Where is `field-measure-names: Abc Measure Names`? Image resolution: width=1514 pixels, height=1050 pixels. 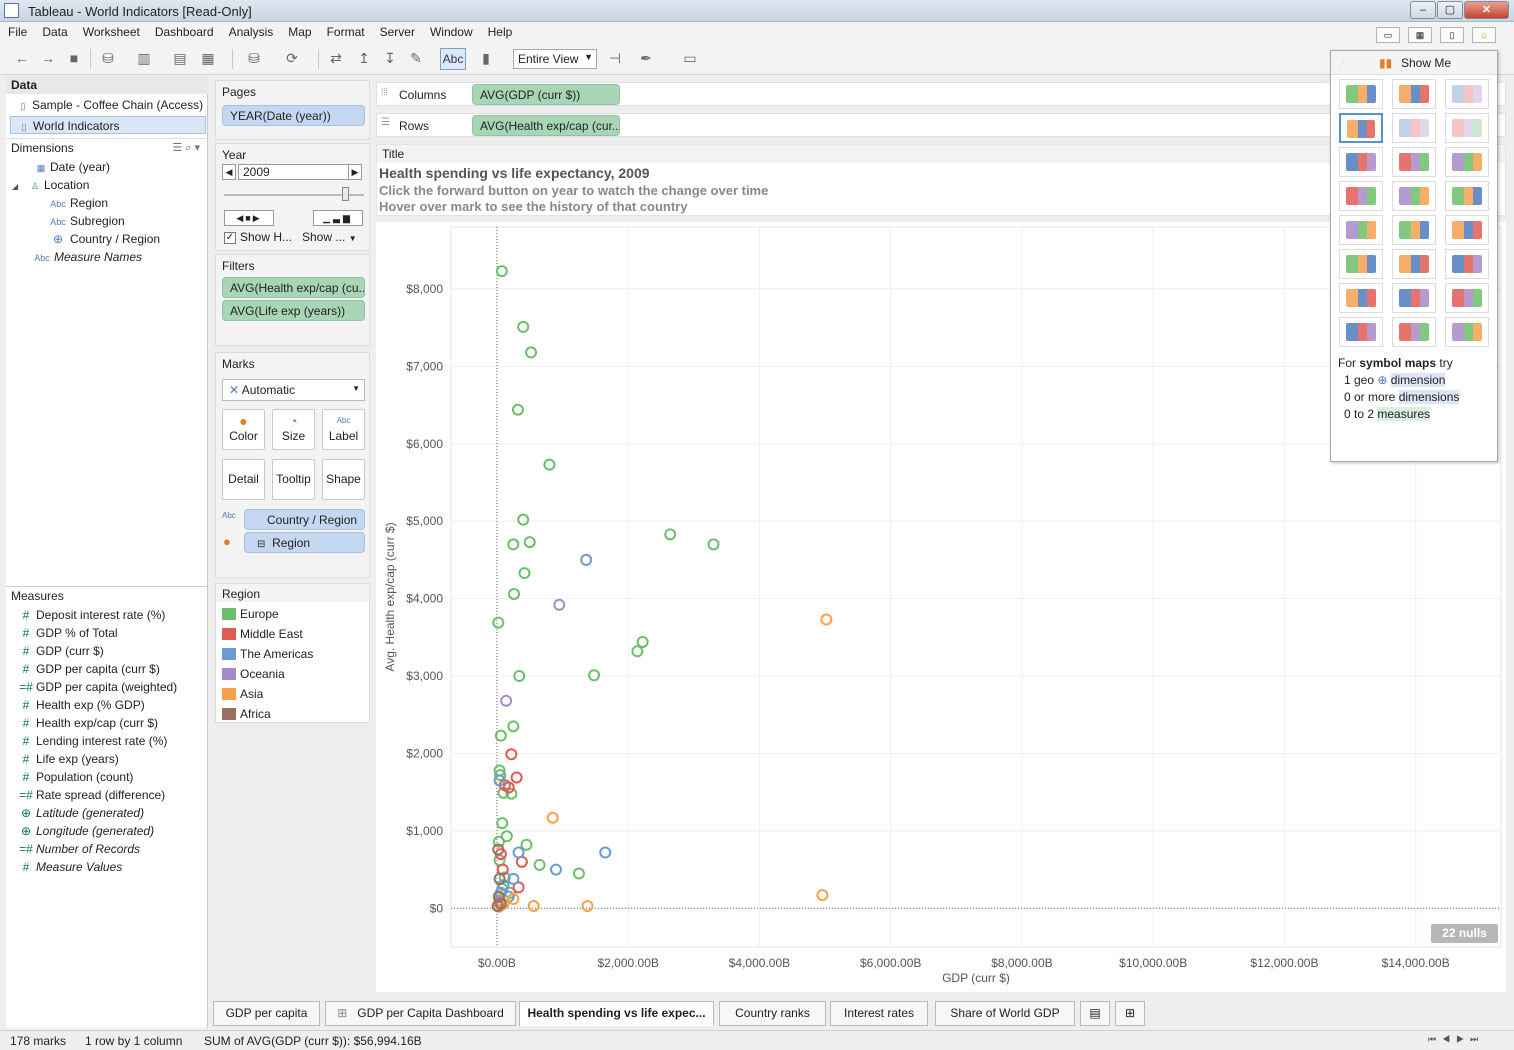 field-measure-names: Abc Measure Names is located at coordinates (86, 257).